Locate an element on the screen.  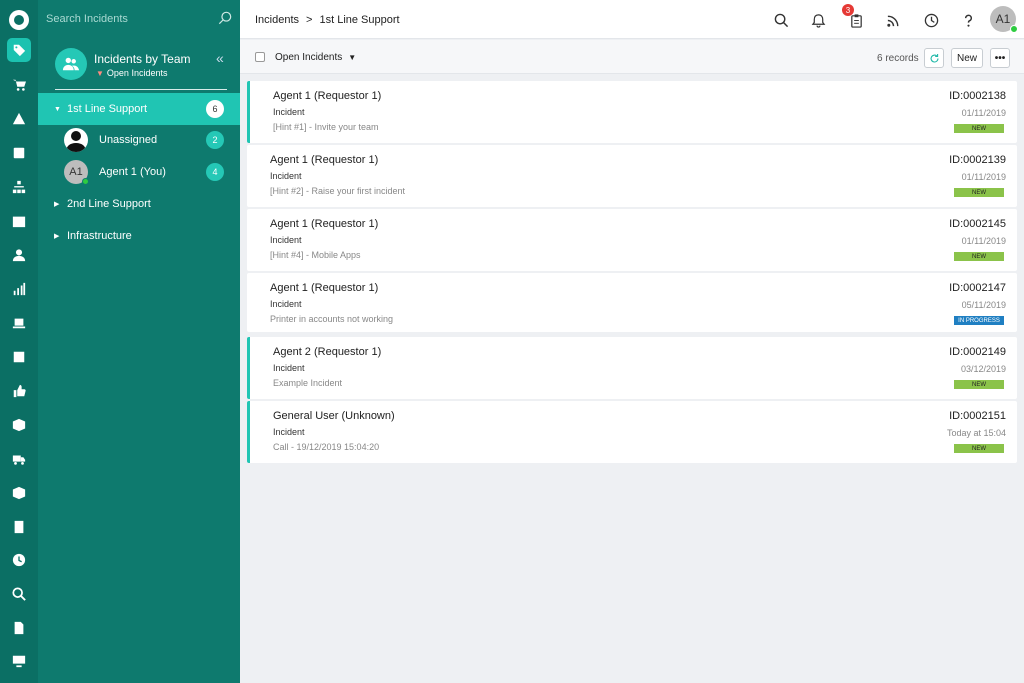
file-icon is located at coordinates (19, 628).